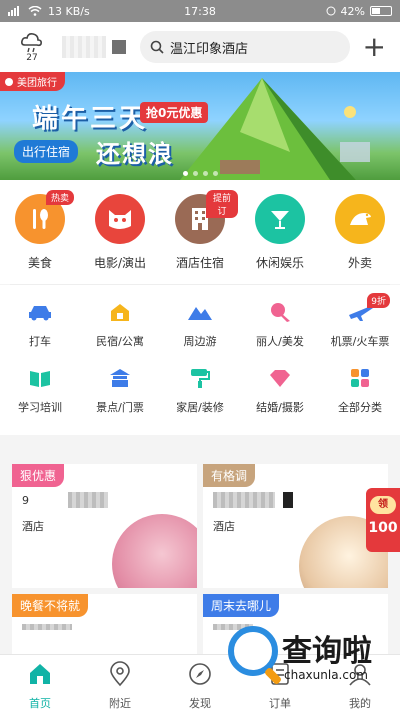  What do you see at coordinates (200, 407) in the screenshot?
I see `subcat-label: 家居/装修` at bounding box center [200, 407].